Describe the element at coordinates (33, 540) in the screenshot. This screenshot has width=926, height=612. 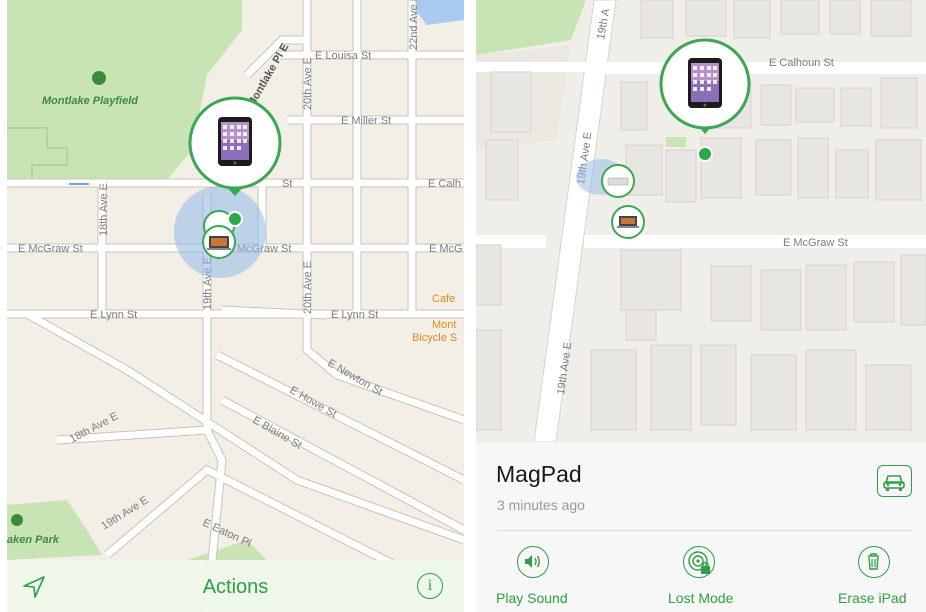
I see `oaken-park-label: aken Park` at that location.